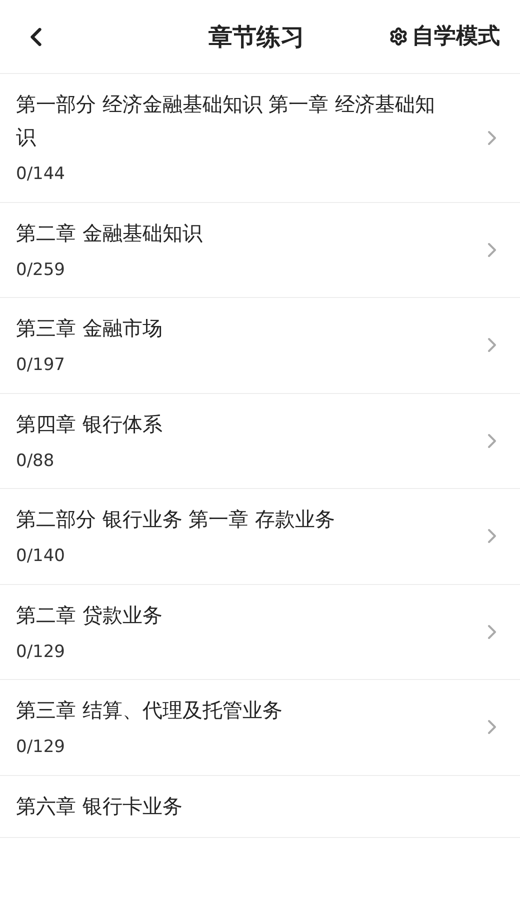 This screenshot has width=520, height=906. Describe the element at coordinates (176, 519) in the screenshot. I see `chapter-title: 第二部分 银行业务 第一章 存款业务` at that location.